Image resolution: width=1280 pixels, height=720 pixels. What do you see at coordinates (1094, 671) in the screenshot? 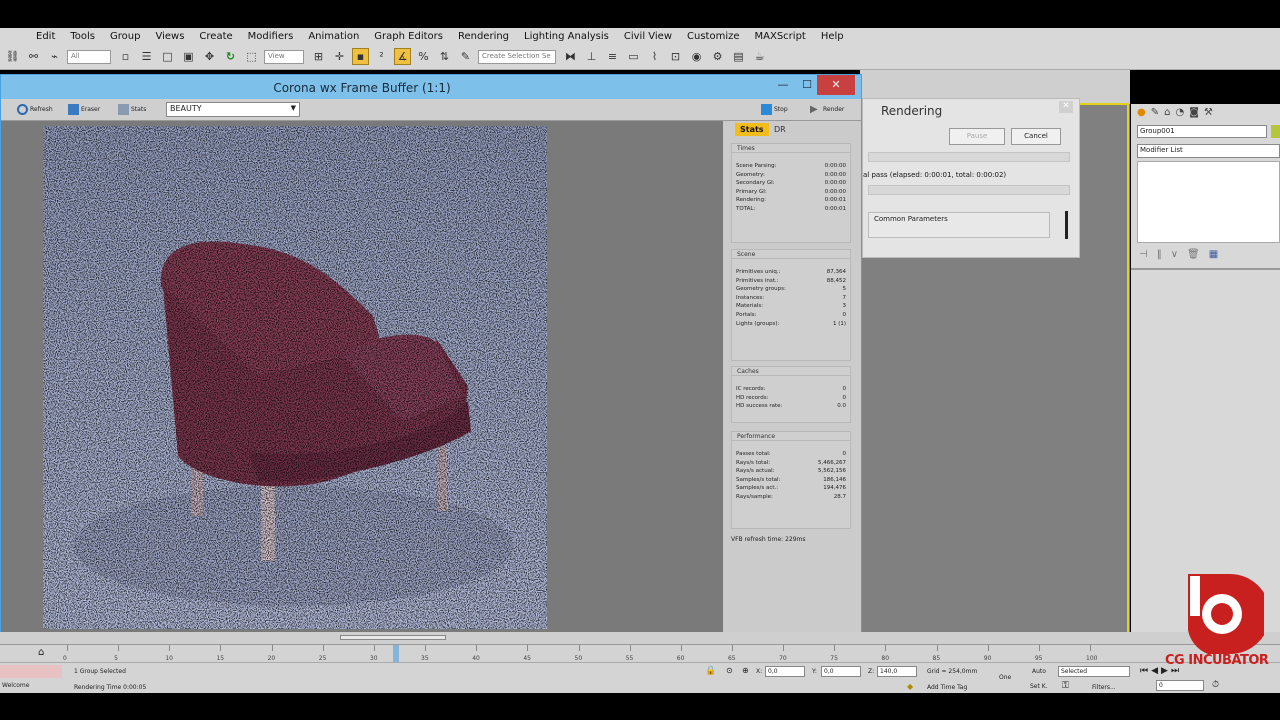
I see `key-filter-select: Selected` at bounding box center [1094, 671].